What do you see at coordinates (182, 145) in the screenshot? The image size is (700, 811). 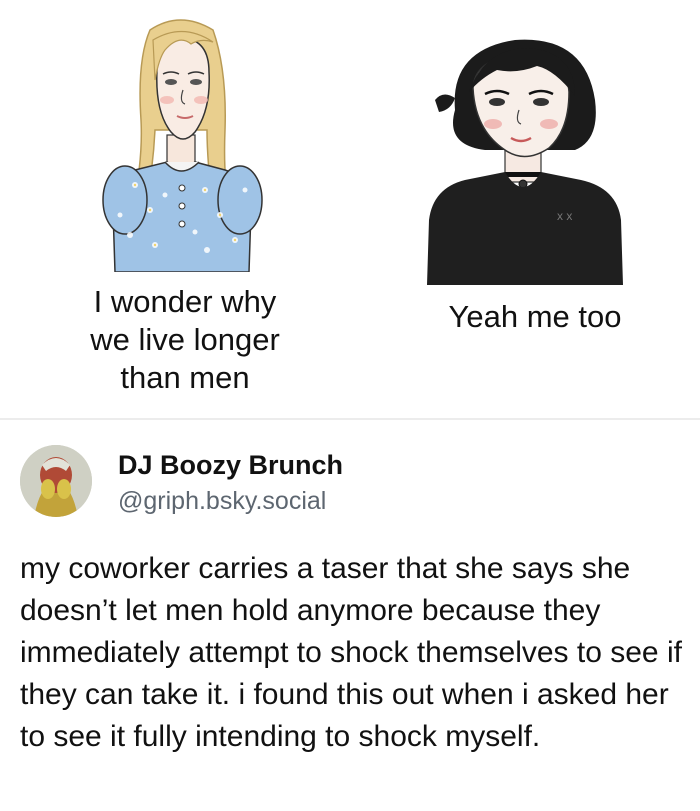 I see `blonde-woman-illustration` at bounding box center [182, 145].